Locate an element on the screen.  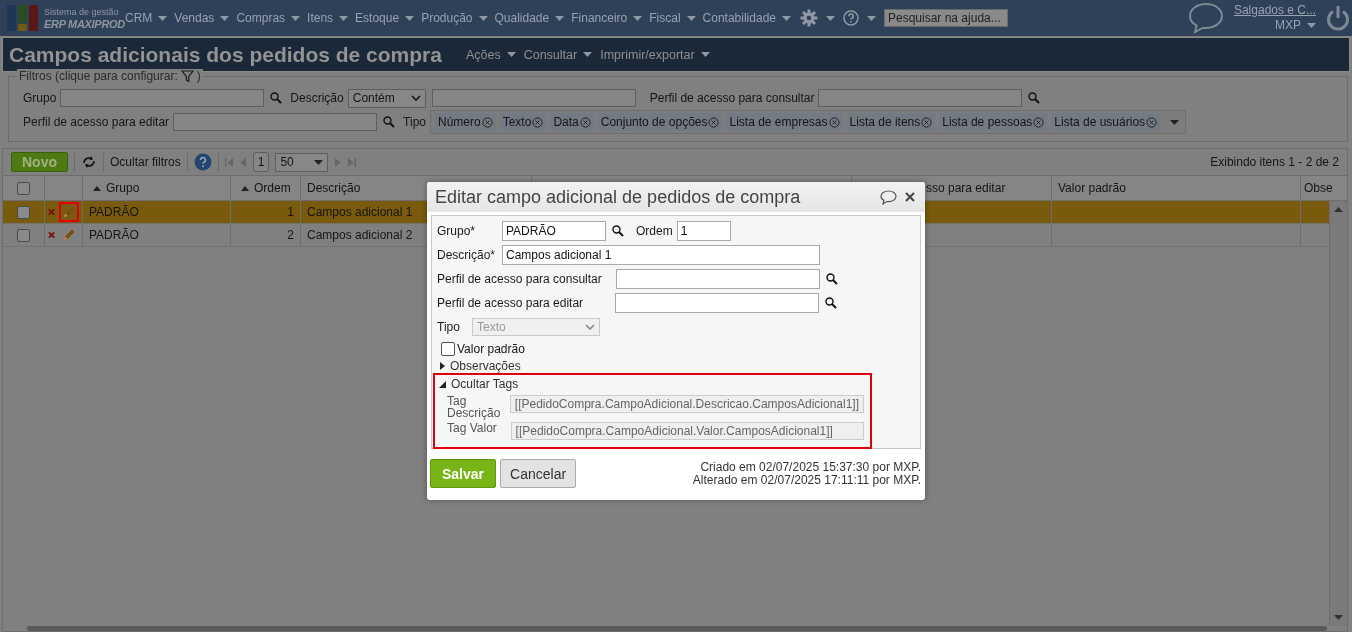
created-info: Criado em 02/07/2025 15:37:30 por MXP. is located at coordinates (810, 467).